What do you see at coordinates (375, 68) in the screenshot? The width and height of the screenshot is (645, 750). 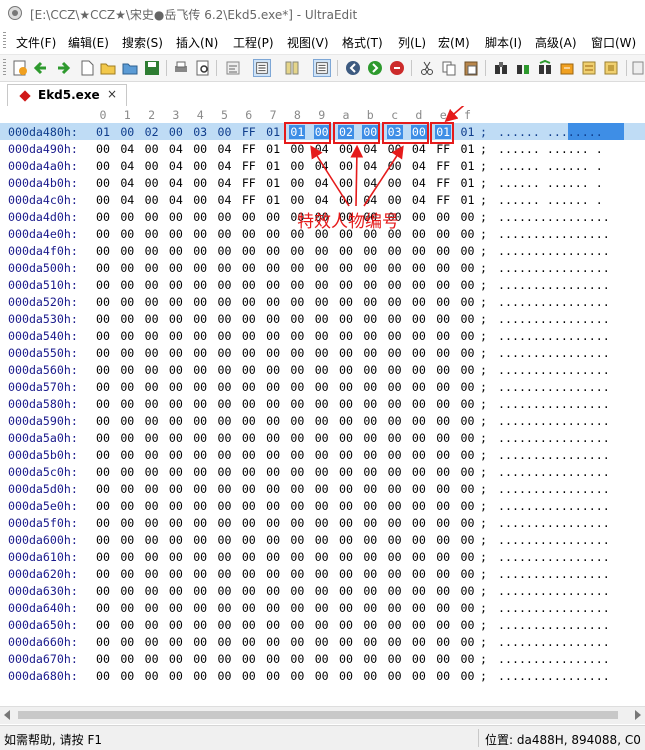 I see `nav-forward-icon` at bounding box center [375, 68].